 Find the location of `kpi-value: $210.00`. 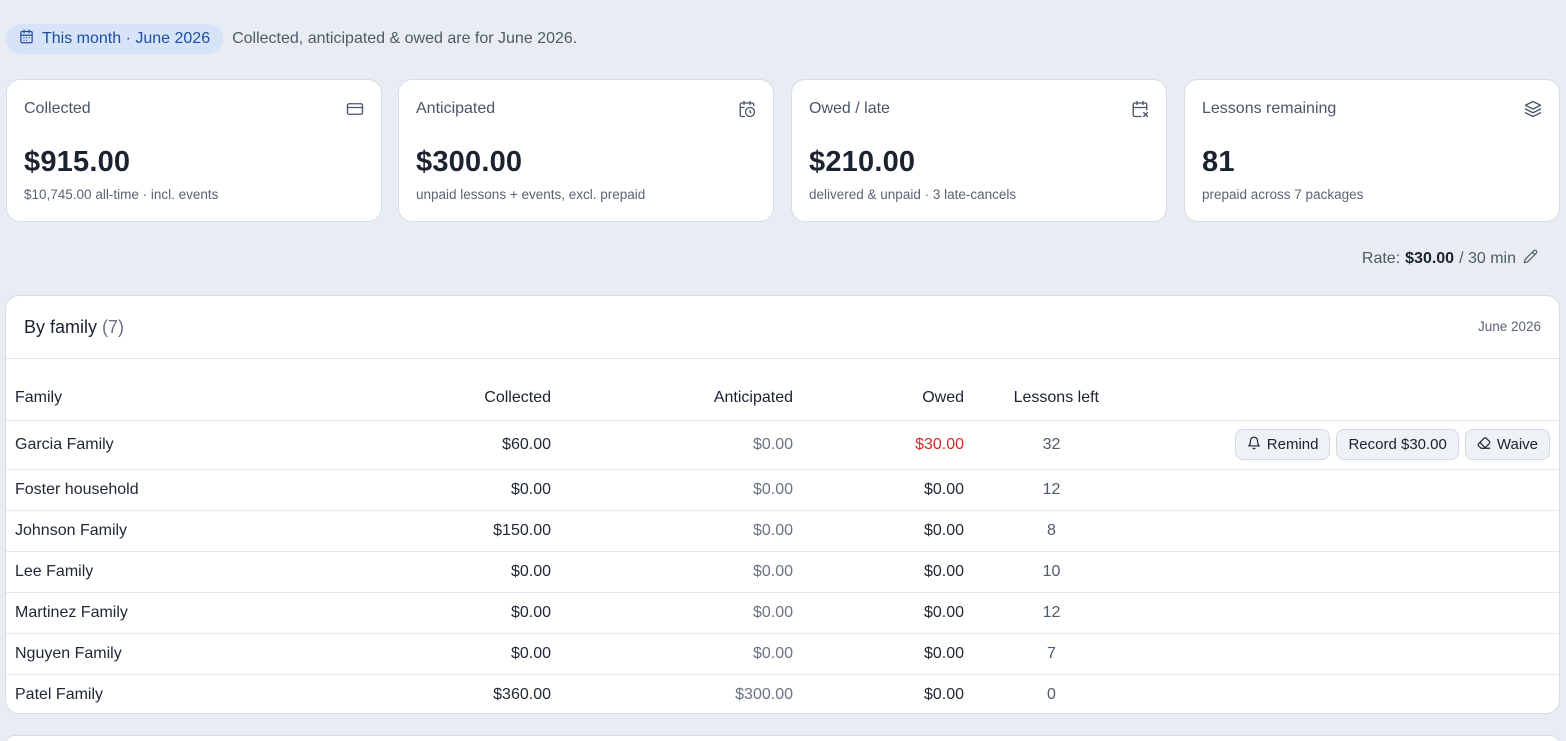

kpi-value: $210.00 is located at coordinates (862, 162).